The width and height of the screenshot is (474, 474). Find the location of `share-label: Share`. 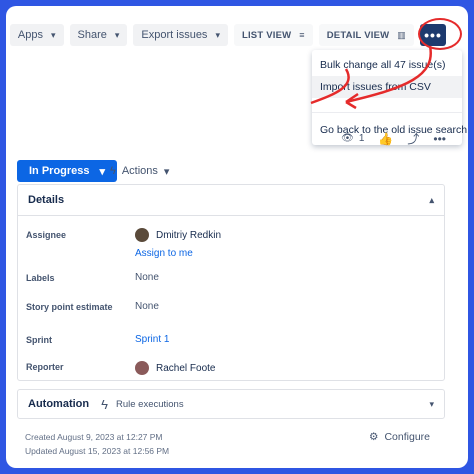

share-label: Share is located at coordinates (92, 35).